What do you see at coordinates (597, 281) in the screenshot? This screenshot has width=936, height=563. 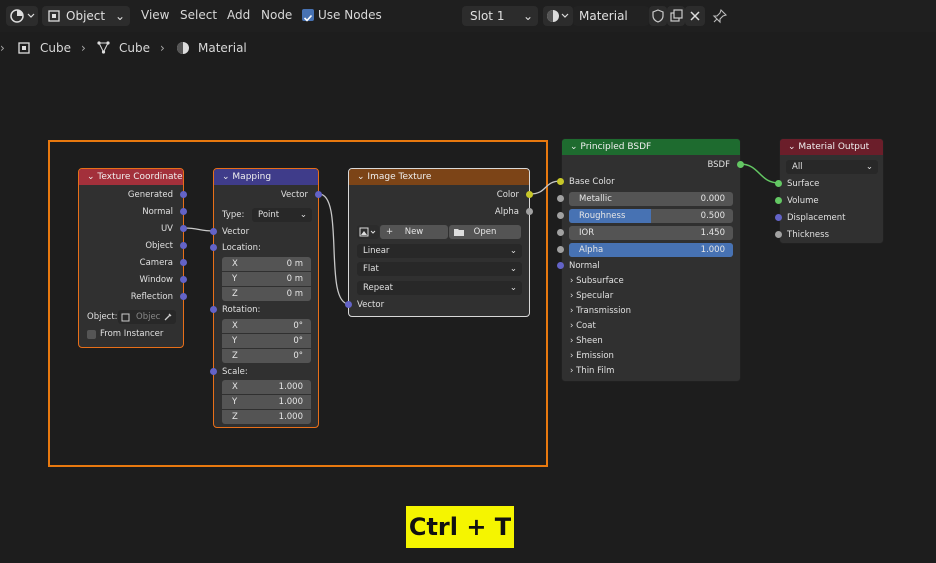 I see `panel-subsurface: › Subsurface` at bounding box center [597, 281].